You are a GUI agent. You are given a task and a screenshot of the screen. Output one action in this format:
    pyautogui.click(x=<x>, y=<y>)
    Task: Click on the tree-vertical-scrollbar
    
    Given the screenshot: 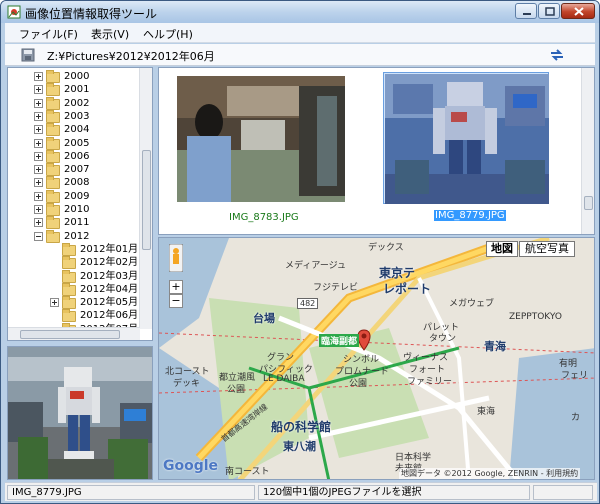 What is the action you would take?
    pyautogui.click(x=145, y=198)
    